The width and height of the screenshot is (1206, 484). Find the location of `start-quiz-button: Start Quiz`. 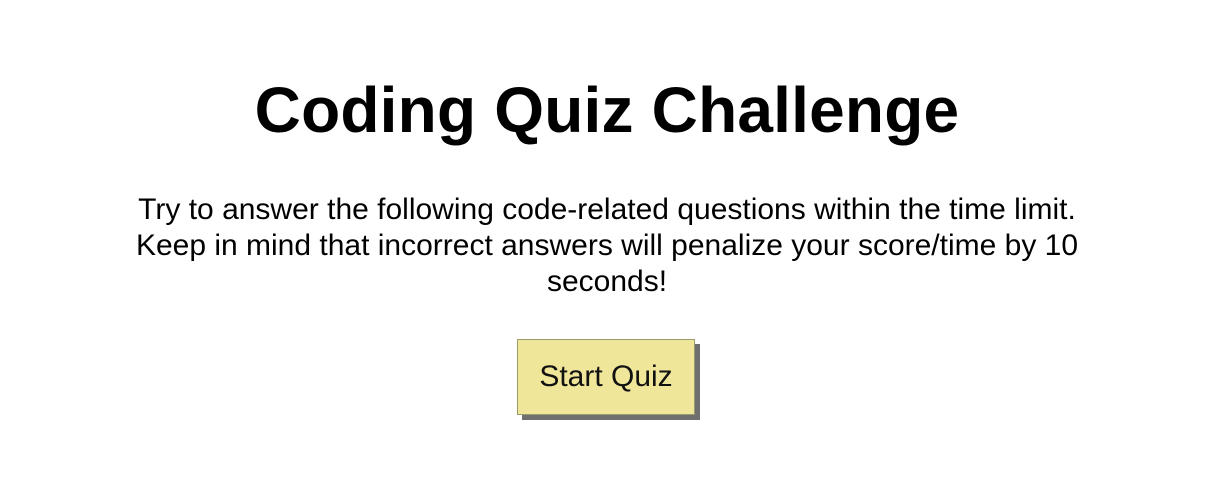

start-quiz-button: Start Quiz is located at coordinates (606, 377).